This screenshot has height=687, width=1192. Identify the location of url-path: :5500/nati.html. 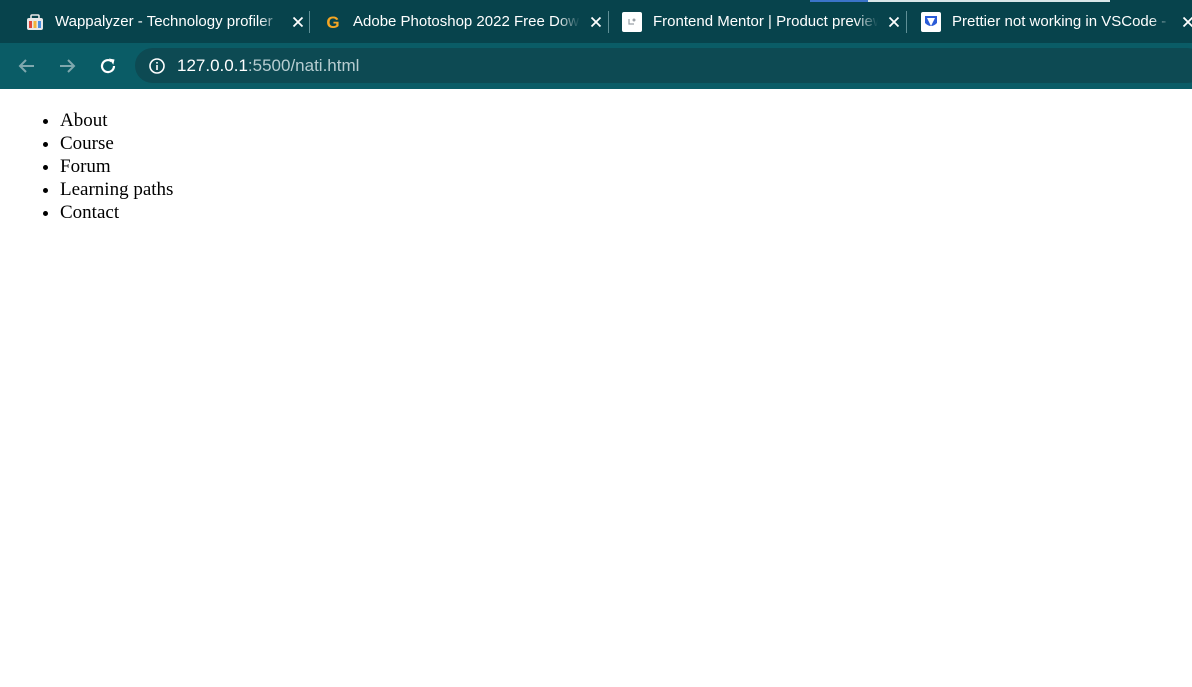
(303, 65).